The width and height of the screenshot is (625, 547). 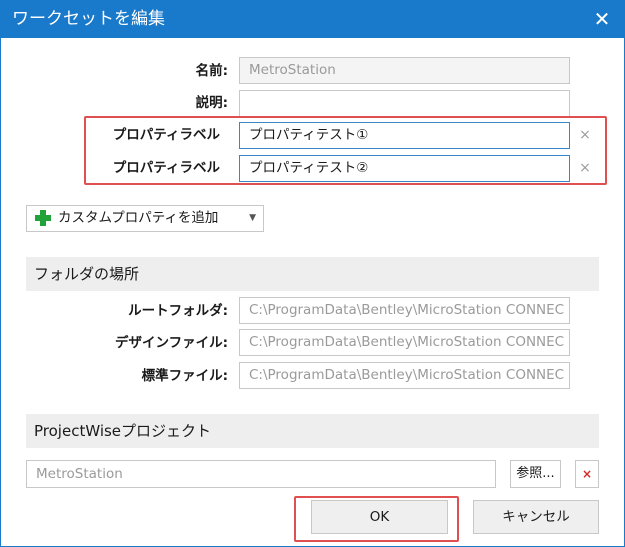 What do you see at coordinates (312, 431) in the screenshot?
I see `projectwise-section-header: ProjectWiseプロジェクト` at bounding box center [312, 431].